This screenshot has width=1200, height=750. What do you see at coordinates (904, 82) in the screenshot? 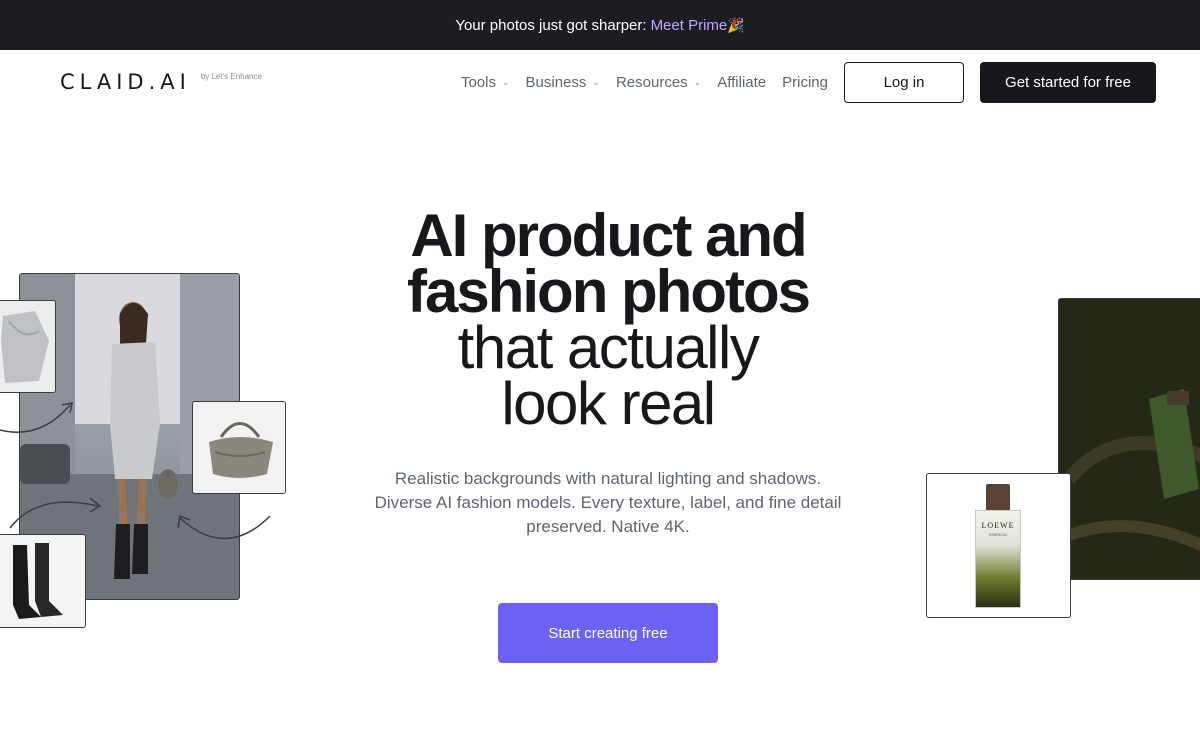
I see `login-button: Log in` at bounding box center [904, 82].